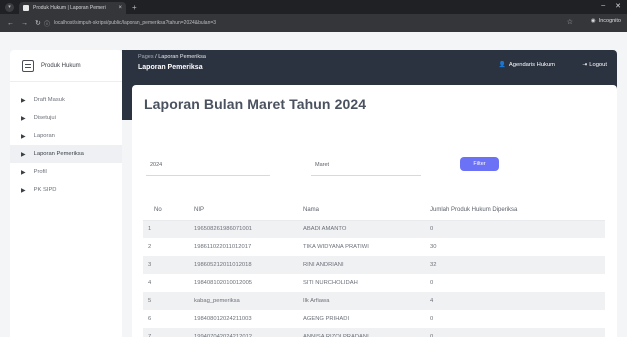  I want to click on table-row: 1 196508261986071001 ABADI AMANTO 0, so click(374, 229).